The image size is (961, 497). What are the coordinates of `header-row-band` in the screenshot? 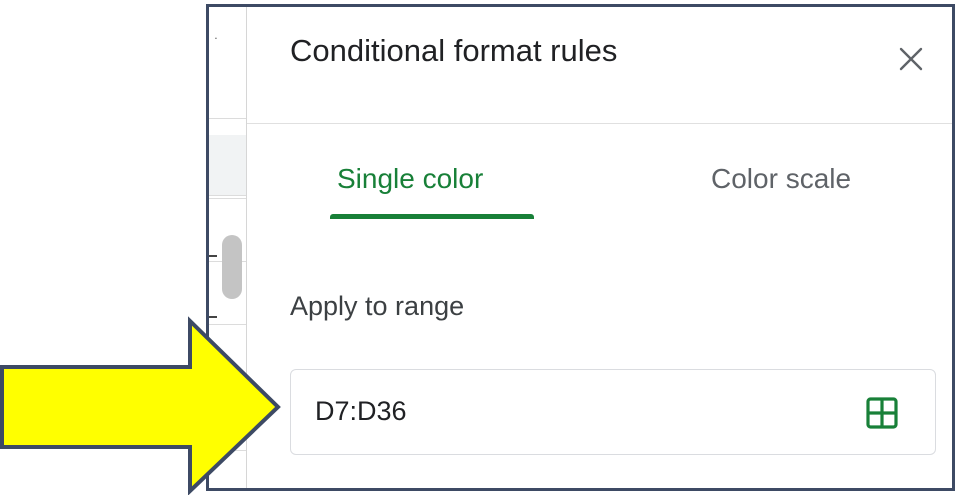 It's located at (227, 165).